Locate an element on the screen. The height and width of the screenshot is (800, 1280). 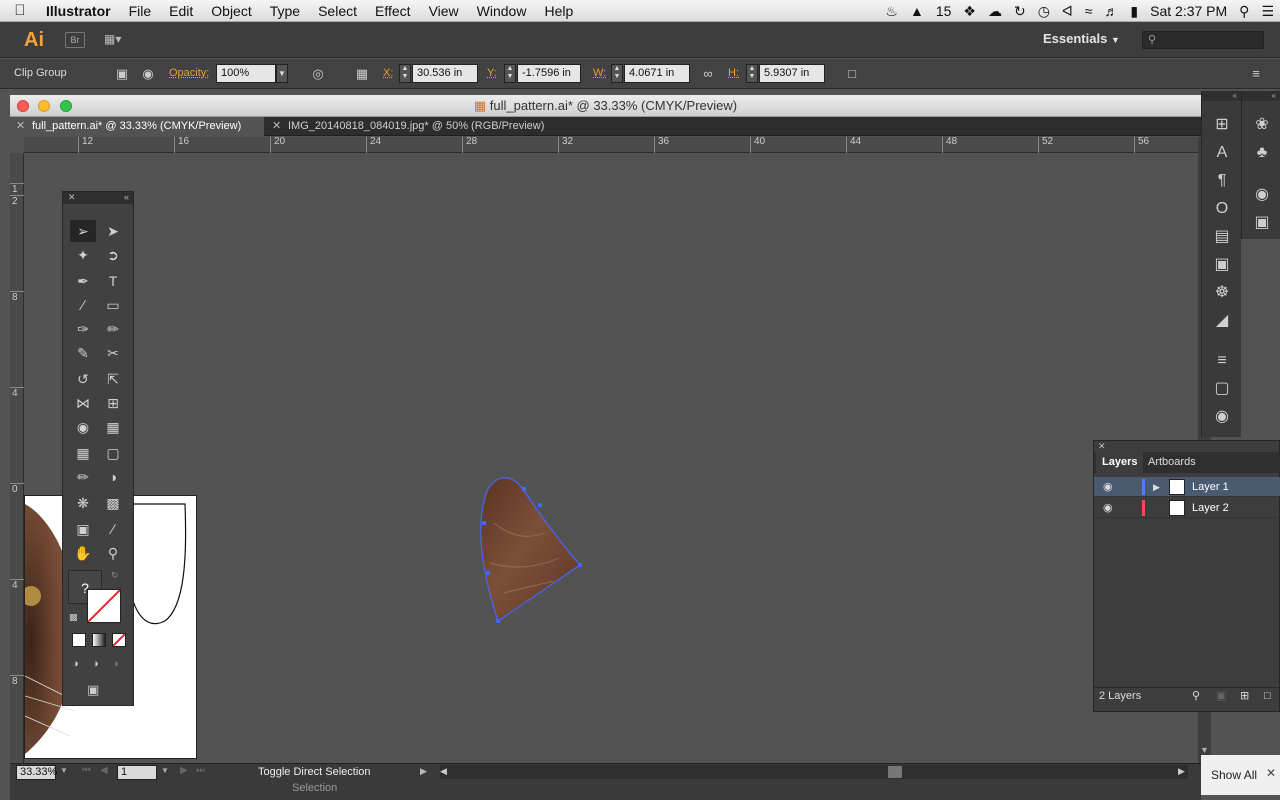
pen-tool-icon: ✒ is located at coordinates (83, 281).